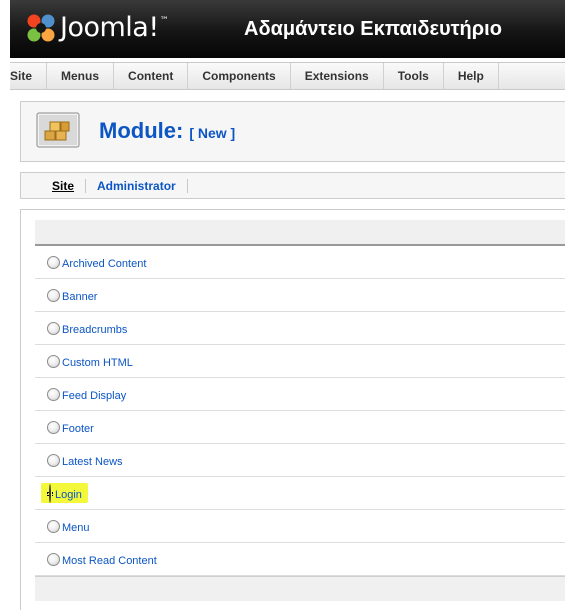  What do you see at coordinates (92, 462) in the screenshot?
I see `module-option-label: Latest News` at bounding box center [92, 462].